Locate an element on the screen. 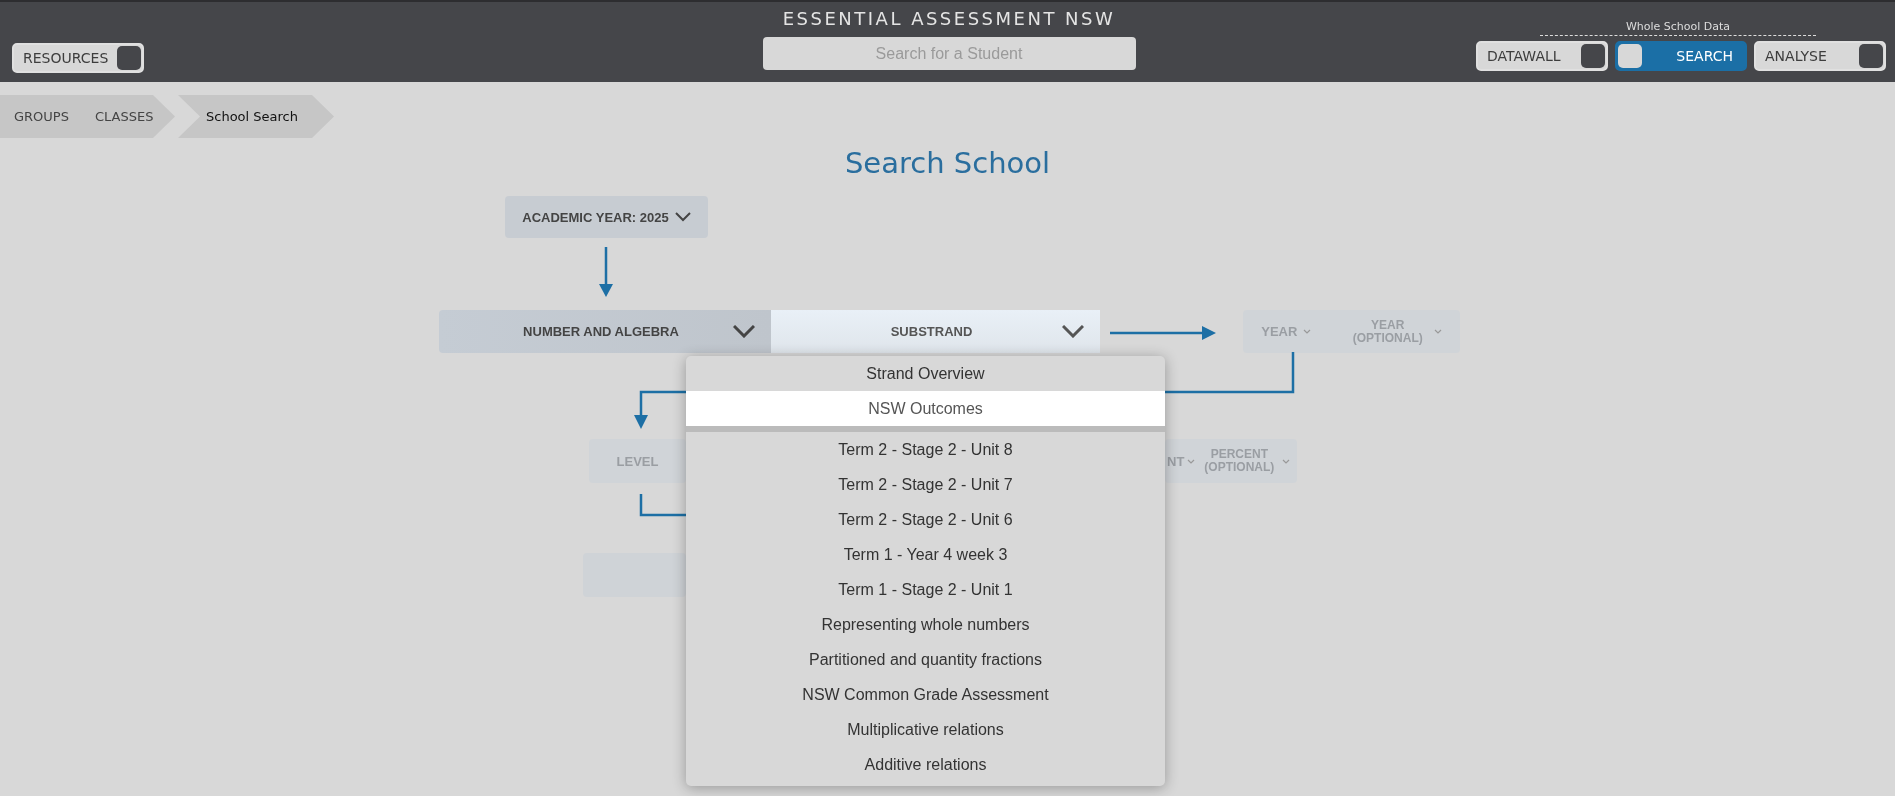 The height and width of the screenshot is (796, 1895). menu-option: Term 2 - Stage 2 - Unit 8 is located at coordinates (925, 449).